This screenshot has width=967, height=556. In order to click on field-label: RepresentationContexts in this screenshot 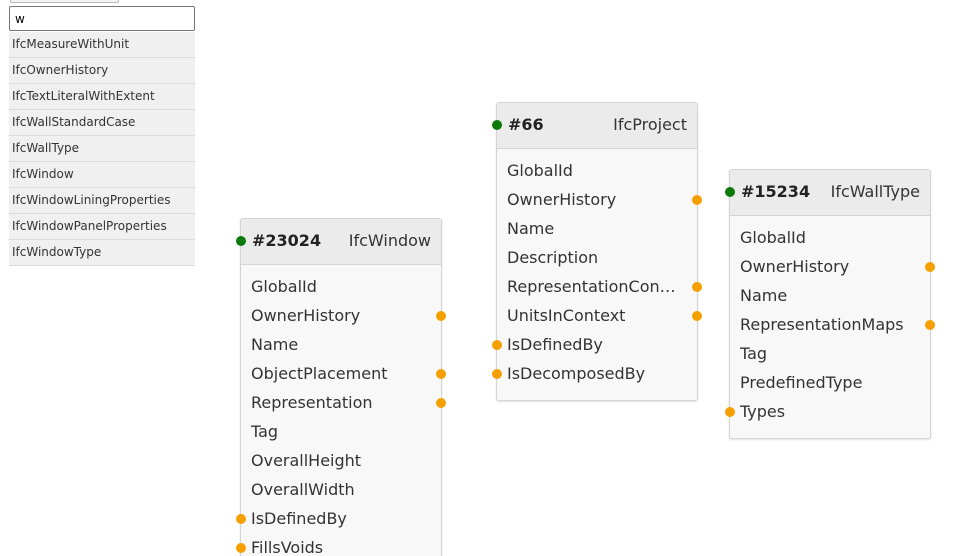, I will do `click(593, 286)`.